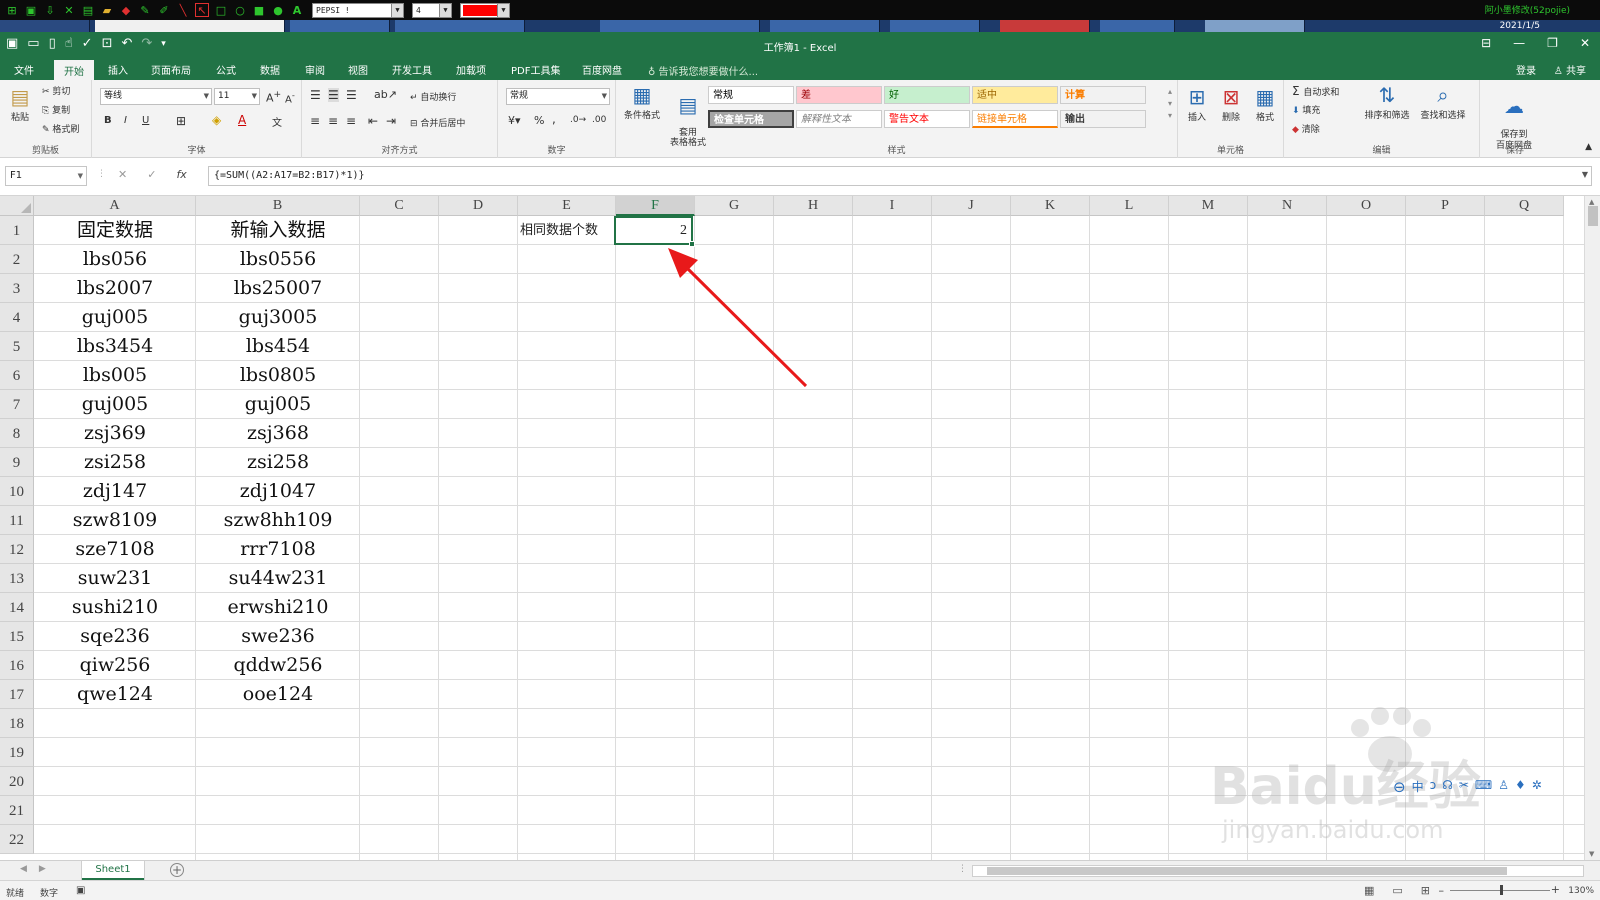  I want to click on column-header-f: F, so click(655, 206).